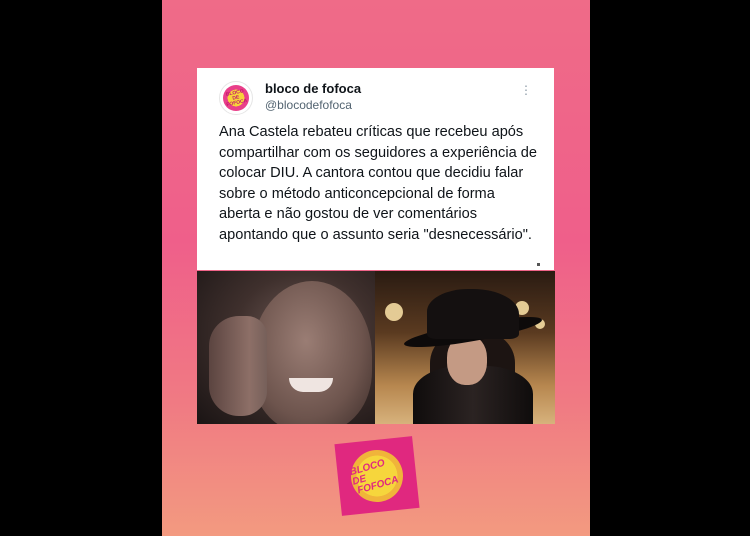 This screenshot has height=536, width=750. What do you see at coordinates (526, 90) in the screenshot?
I see `more-options-icon: ⋮` at bounding box center [526, 90].